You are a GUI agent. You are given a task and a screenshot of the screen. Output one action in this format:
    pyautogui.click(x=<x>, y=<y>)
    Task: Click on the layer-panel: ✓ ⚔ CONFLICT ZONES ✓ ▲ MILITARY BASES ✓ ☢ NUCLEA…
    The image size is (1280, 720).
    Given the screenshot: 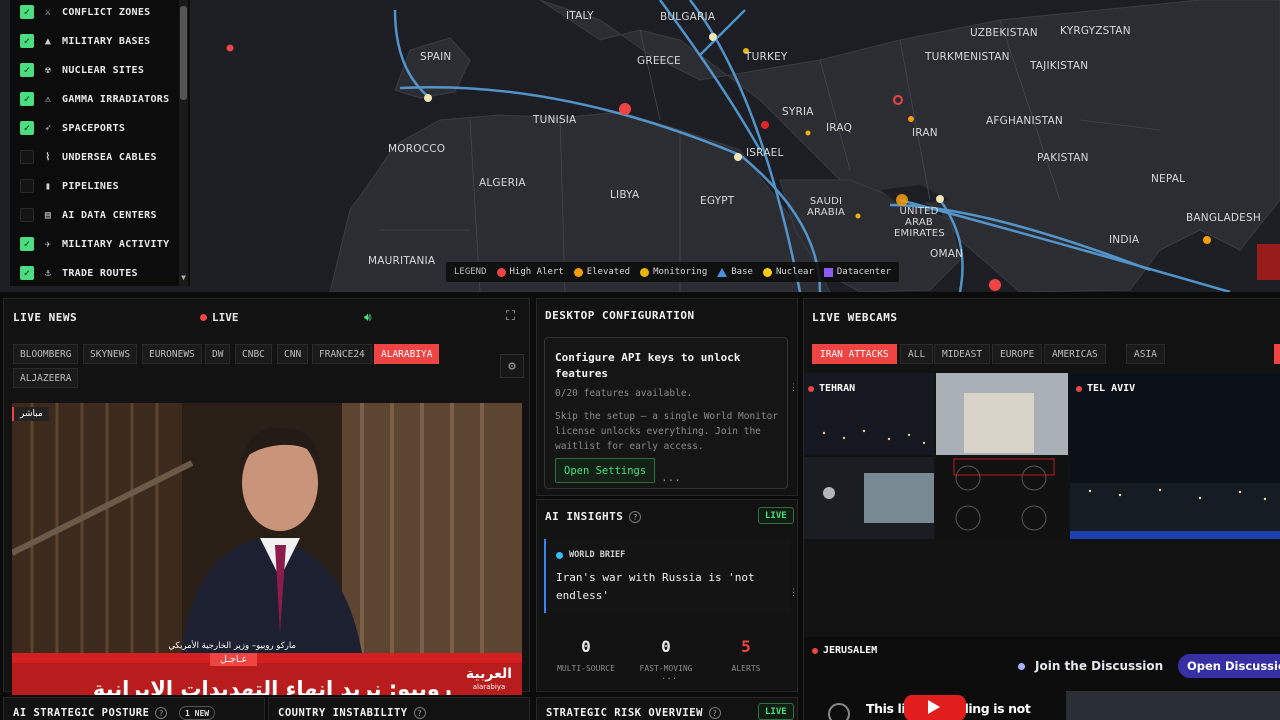 What is the action you would take?
    pyautogui.click(x=100, y=143)
    